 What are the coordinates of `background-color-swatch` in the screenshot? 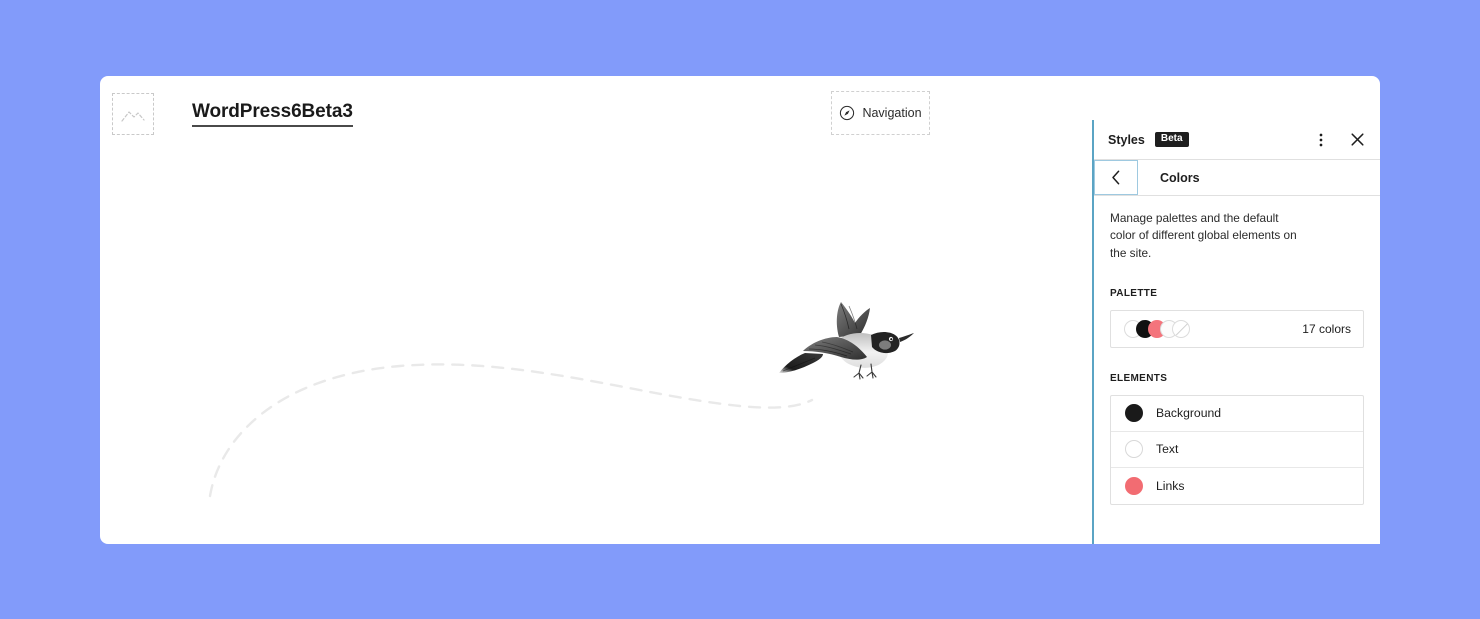 It's located at (1134, 413).